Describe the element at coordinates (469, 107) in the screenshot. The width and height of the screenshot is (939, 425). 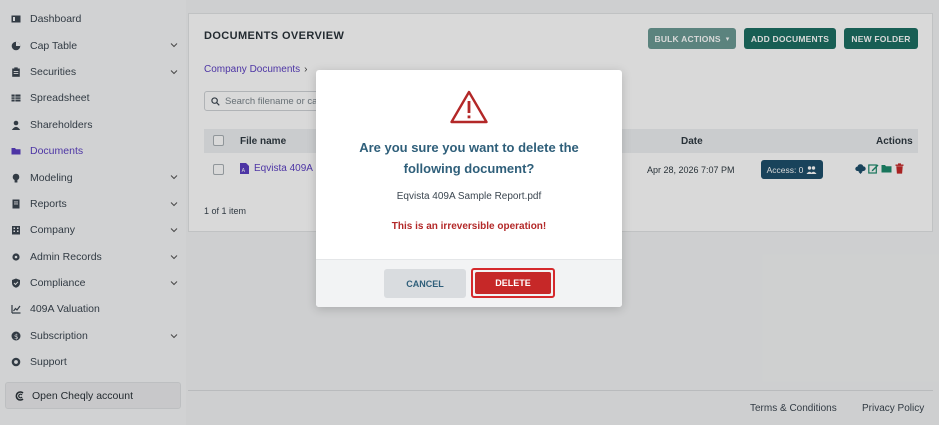
I see `warning-icon` at that location.